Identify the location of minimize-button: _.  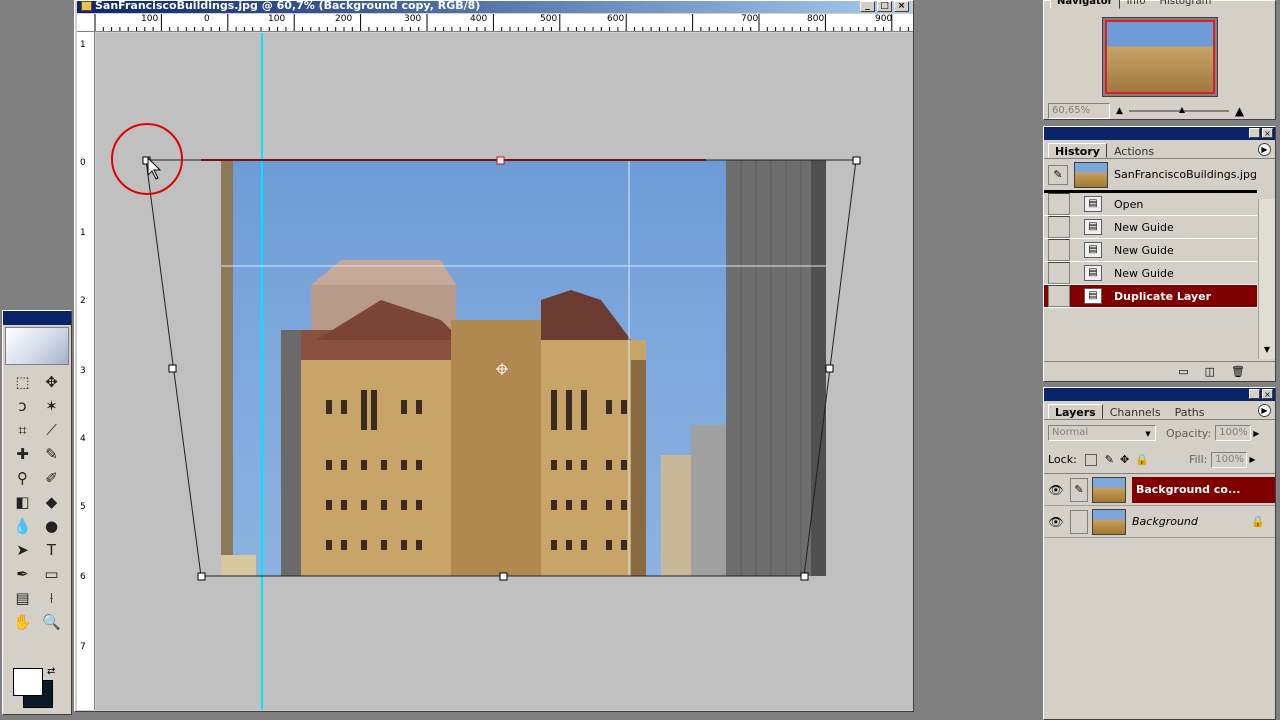
(867, 6).